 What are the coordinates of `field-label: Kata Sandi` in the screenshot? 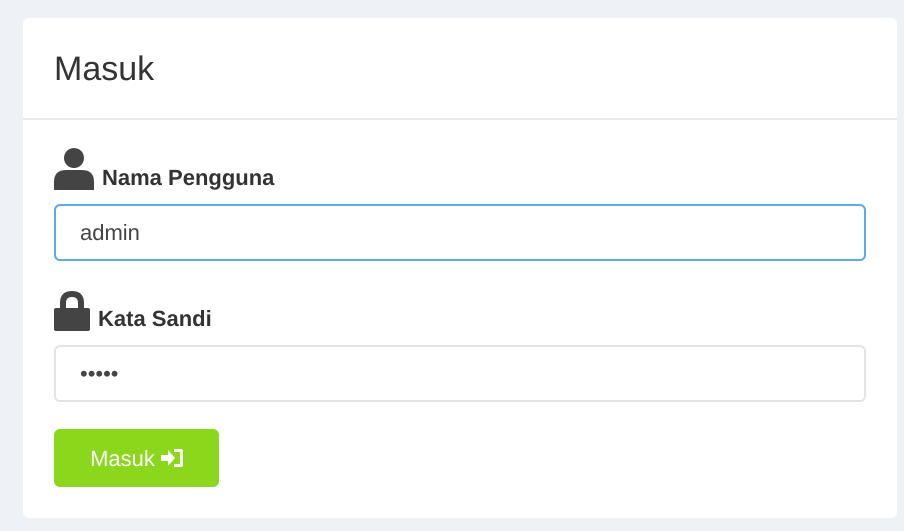 It's located at (155, 319).